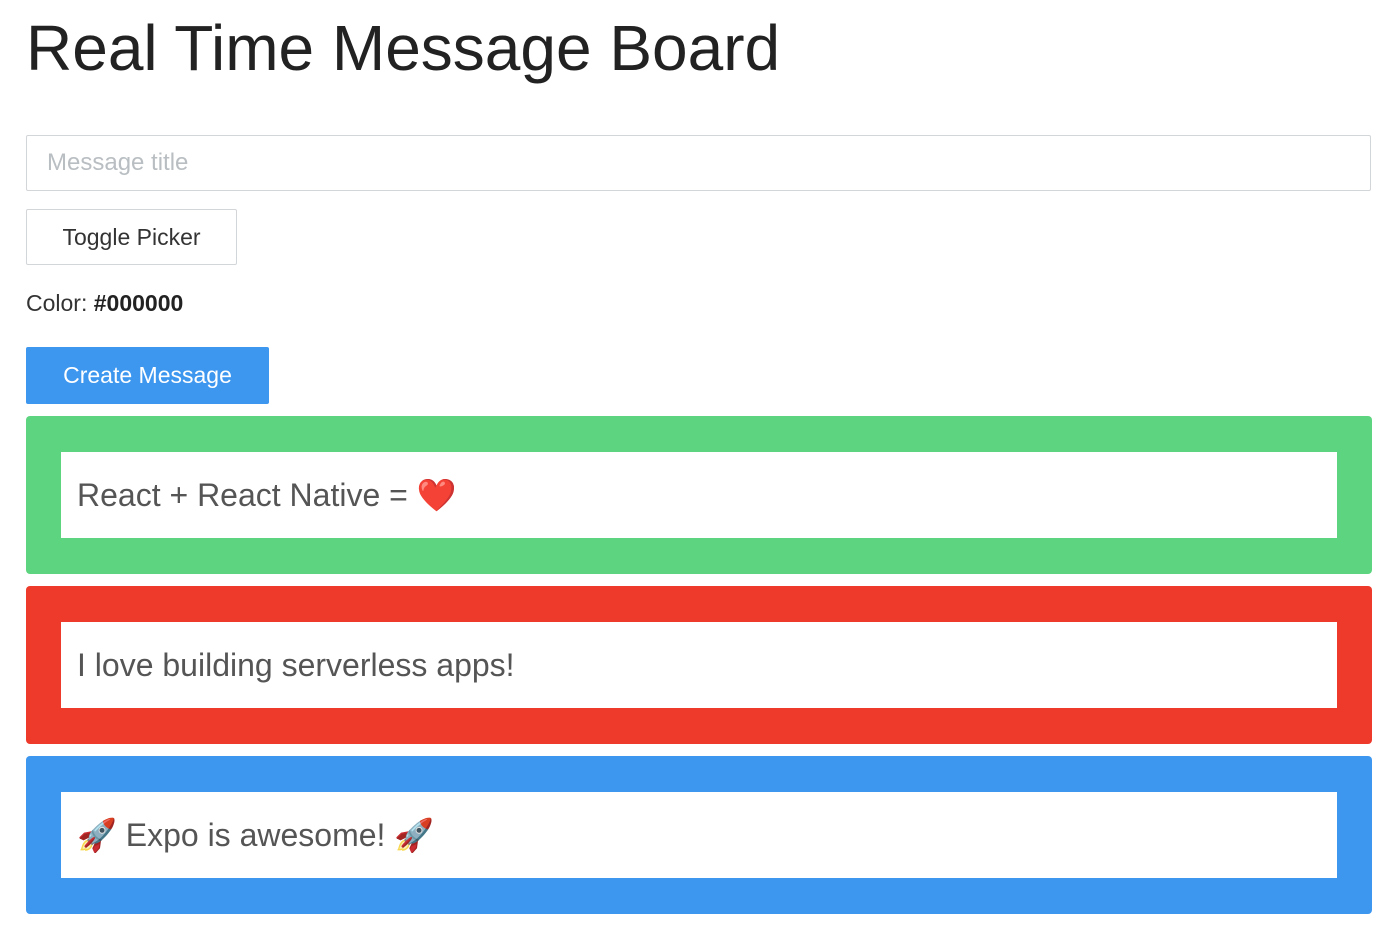 This screenshot has height=939, width=1397. Describe the element at coordinates (131, 237) in the screenshot. I see `toggle-picker-button: Toggle Picker` at that location.